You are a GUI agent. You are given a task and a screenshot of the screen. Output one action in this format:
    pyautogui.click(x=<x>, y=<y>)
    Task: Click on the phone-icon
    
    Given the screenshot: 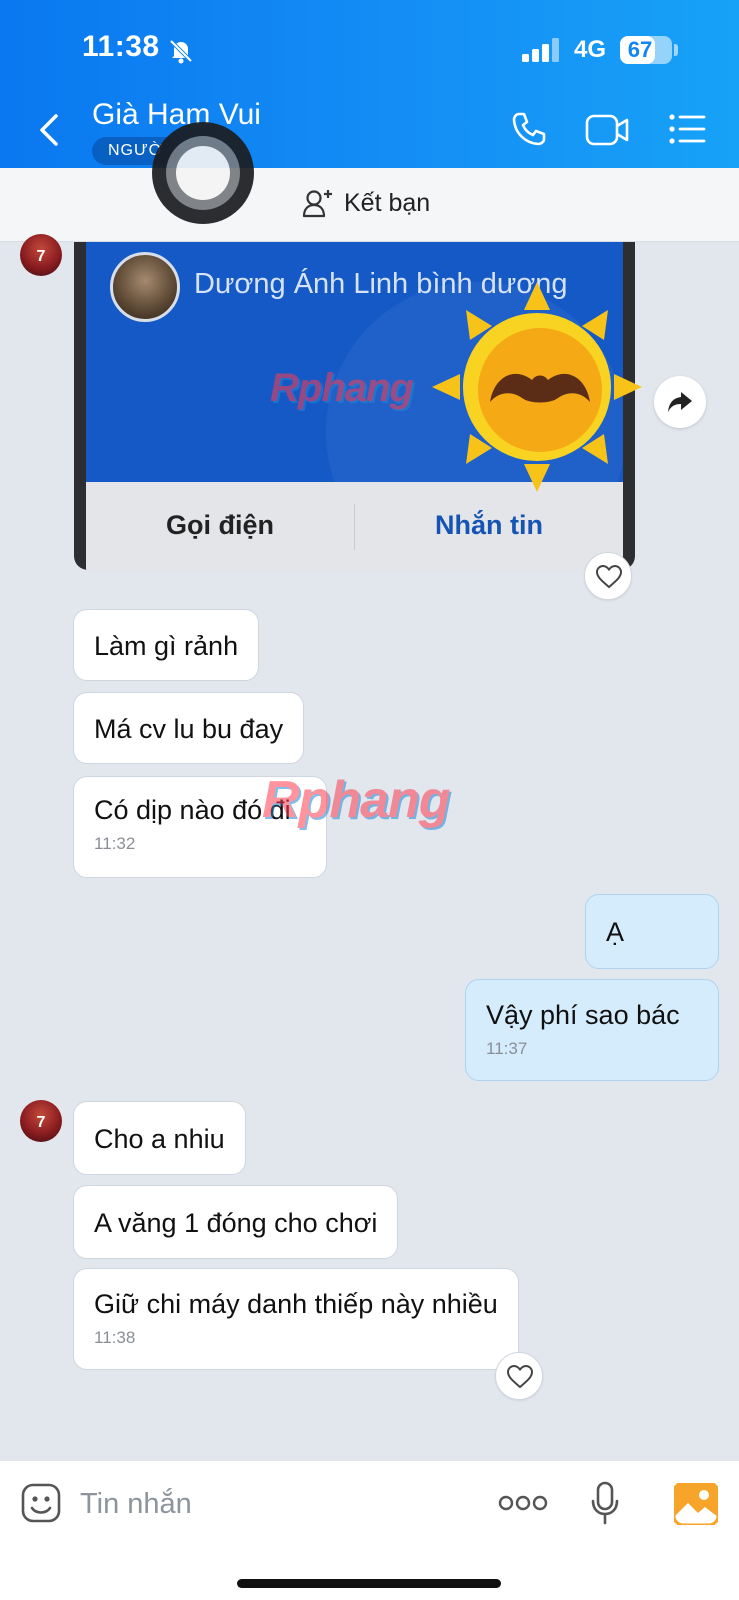 What is the action you would take?
    pyautogui.click(x=529, y=129)
    